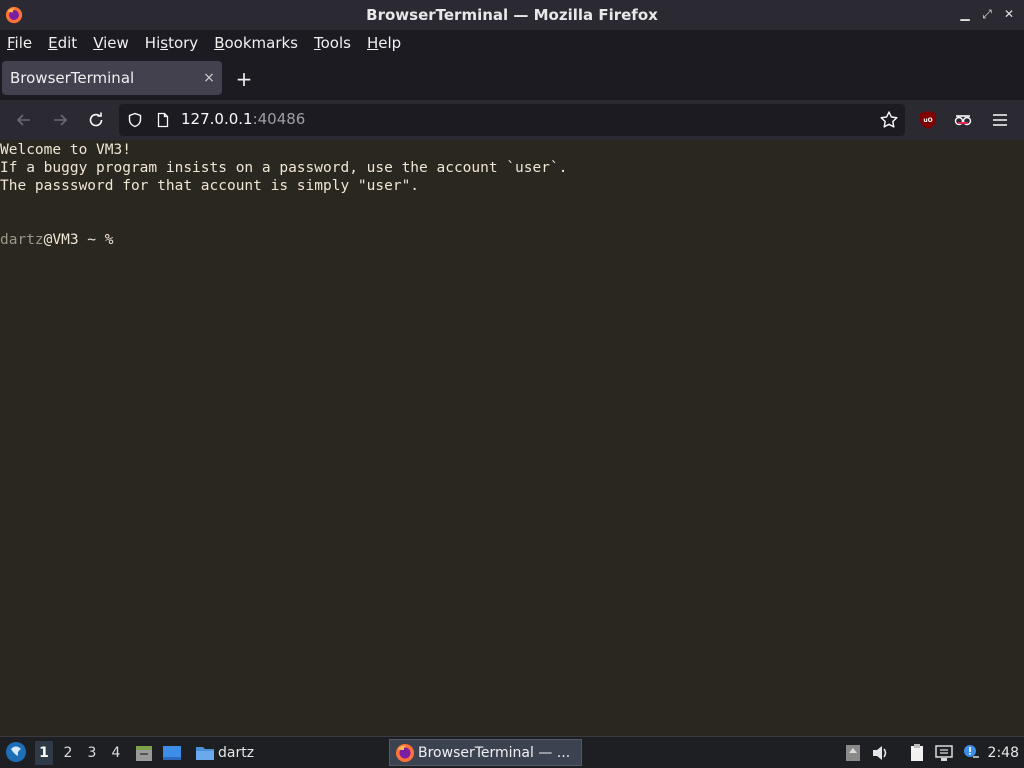 The height and width of the screenshot is (768, 1024). Describe the element at coordinates (1009, 14) in the screenshot. I see `close-window-button: ✕` at that location.